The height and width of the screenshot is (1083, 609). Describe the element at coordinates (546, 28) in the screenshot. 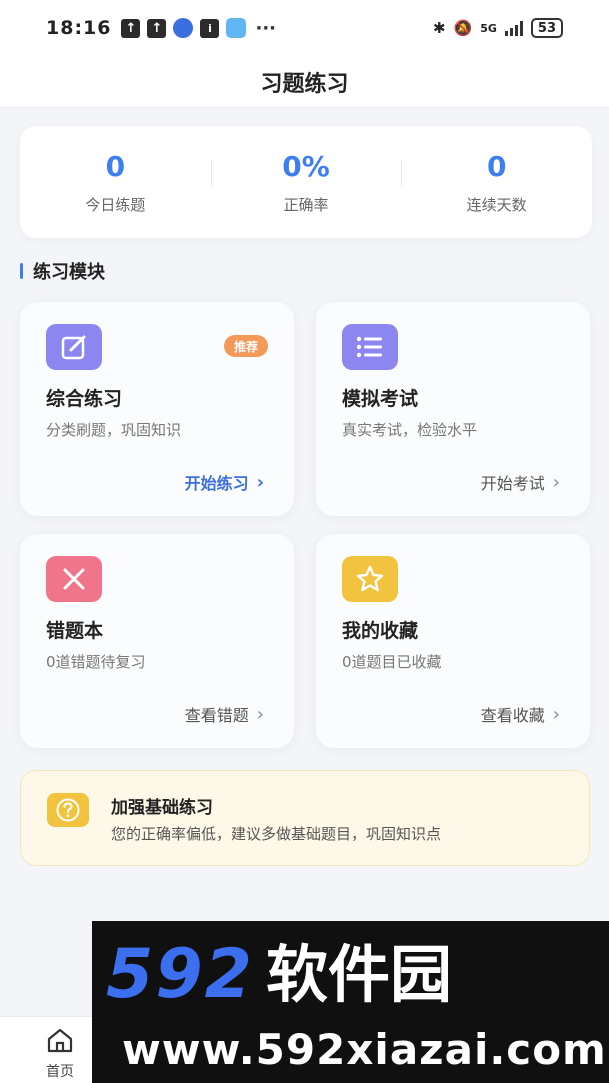

I see `battery-icon: 53` at that location.